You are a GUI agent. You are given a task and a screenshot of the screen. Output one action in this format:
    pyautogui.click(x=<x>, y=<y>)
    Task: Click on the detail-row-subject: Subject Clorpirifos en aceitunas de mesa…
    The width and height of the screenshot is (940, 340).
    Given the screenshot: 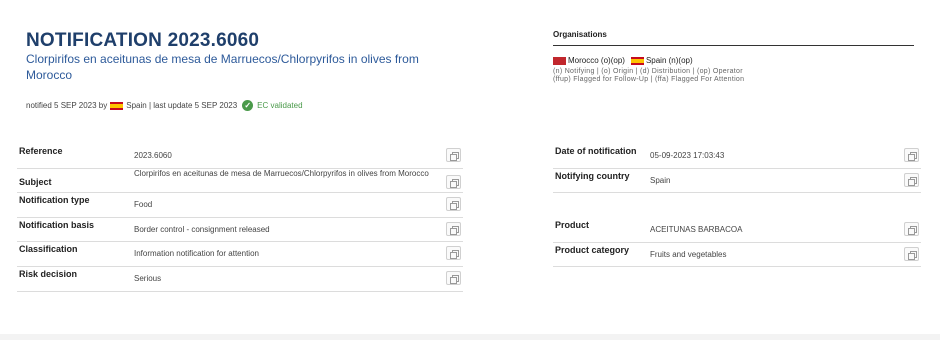 What is the action you would take?
    pyautogui.click(x=240, y=181)
    